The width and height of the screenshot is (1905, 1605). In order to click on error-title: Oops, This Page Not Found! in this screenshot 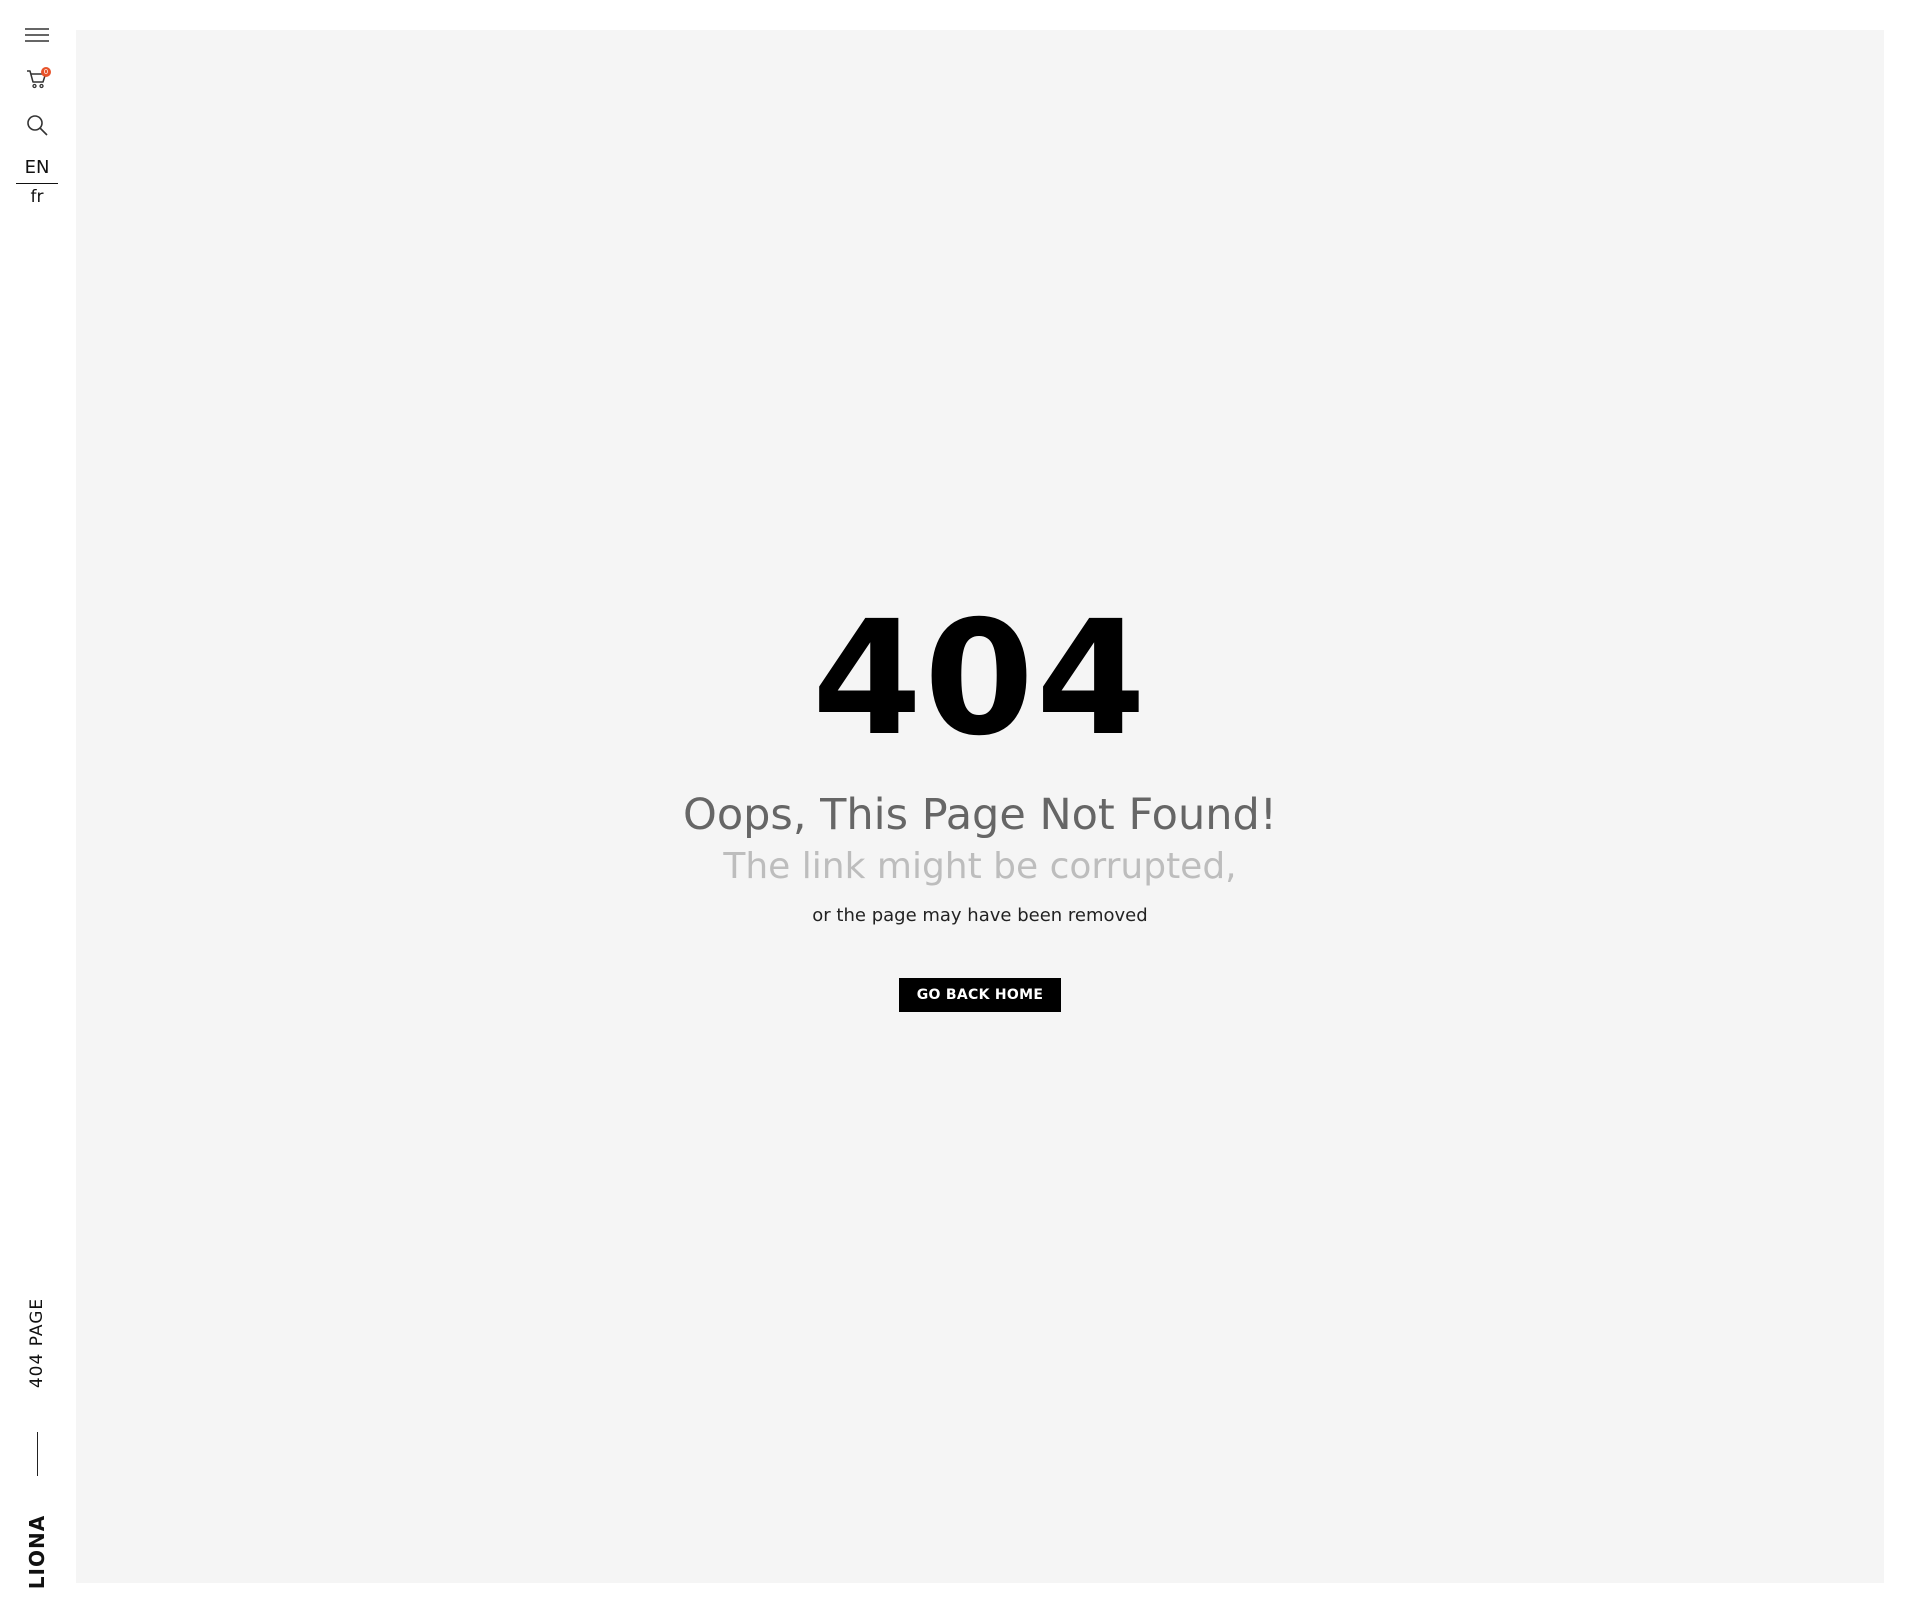, I will do `click(980, 815)`.